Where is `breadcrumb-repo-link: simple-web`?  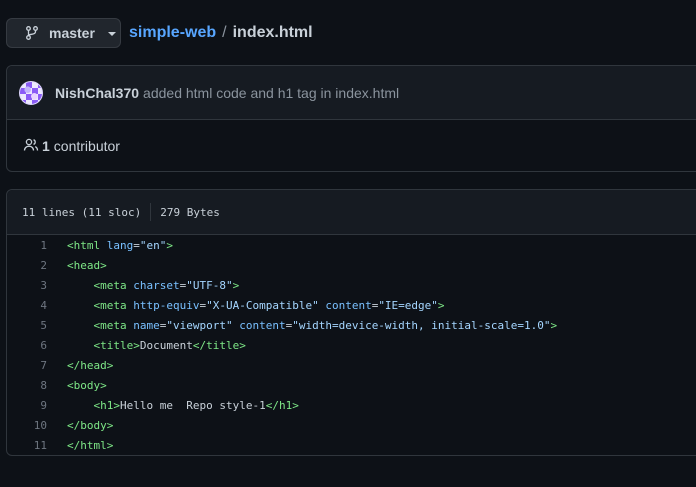
breadcrumb-repo-link: simple-web is located at coordinates (172, 33).